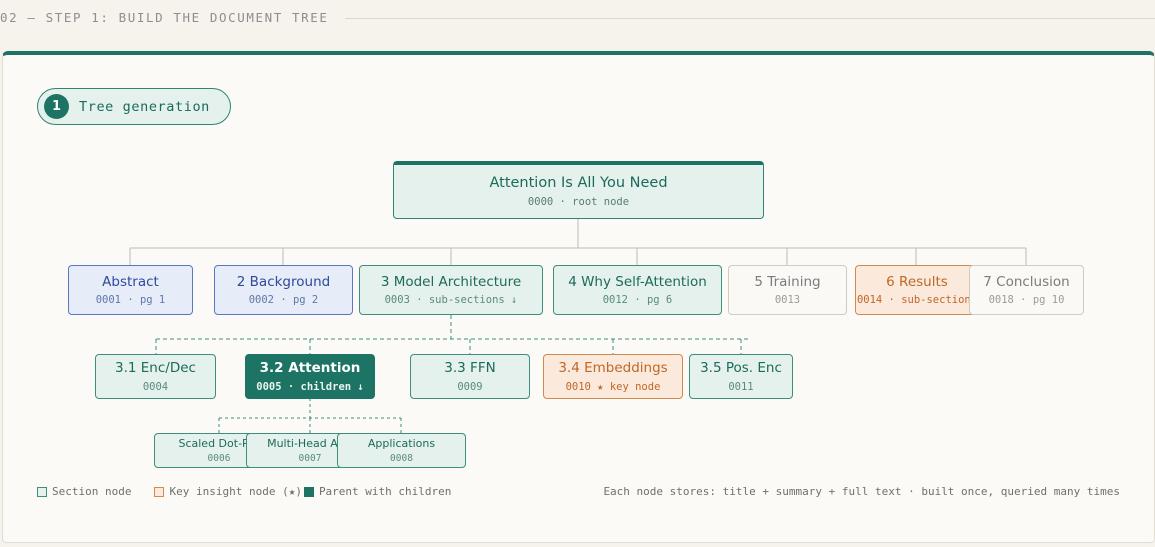  Describe the element at coordinates (470, 368) in the screenshot. I see `subsection-node-title: 3.3 FFN` at that location.